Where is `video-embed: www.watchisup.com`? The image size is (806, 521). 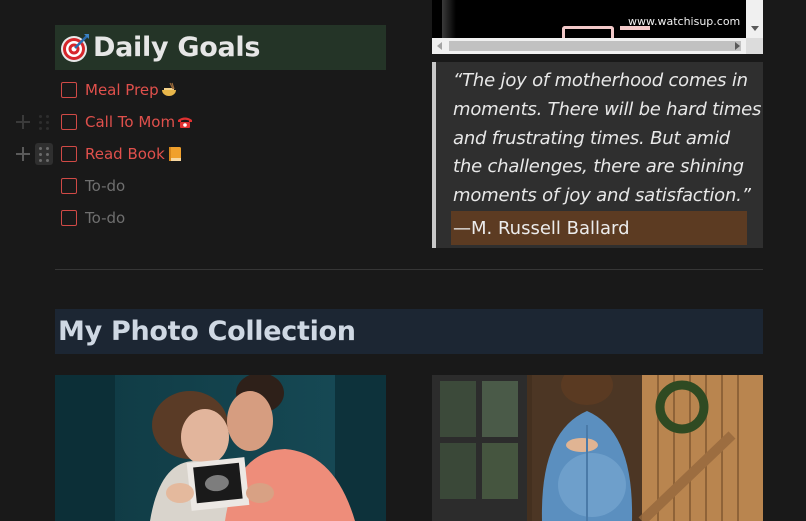 video-embed: www.watchisup.com is located at coordinates (597, 27).